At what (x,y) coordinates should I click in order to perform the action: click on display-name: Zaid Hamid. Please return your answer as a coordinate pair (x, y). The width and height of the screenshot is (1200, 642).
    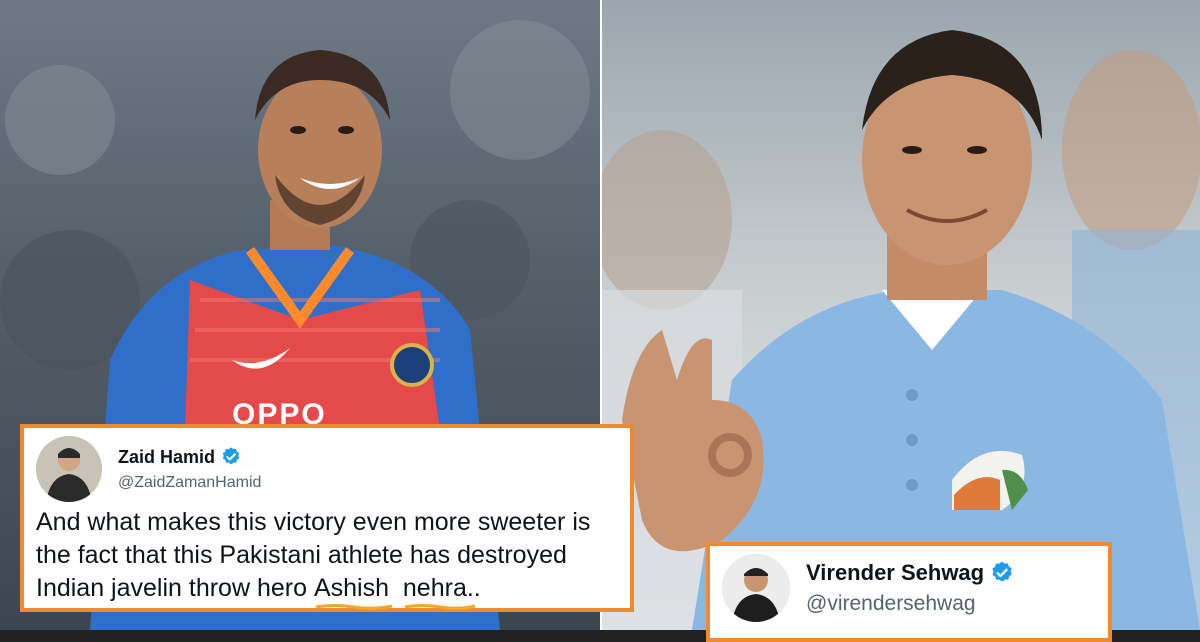
    Looking at the image, I should click on (166, 457).